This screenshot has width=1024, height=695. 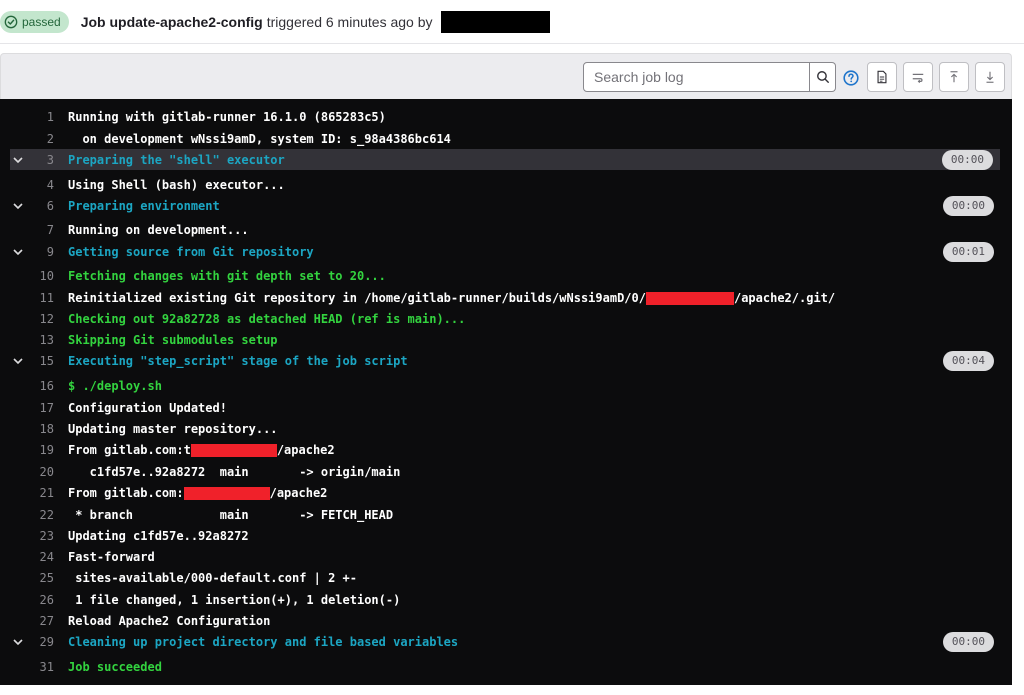 What do you see at coordinates (42, 578) in the screenshot?
I see `line-number: 25` at bounding box center [42, 578].